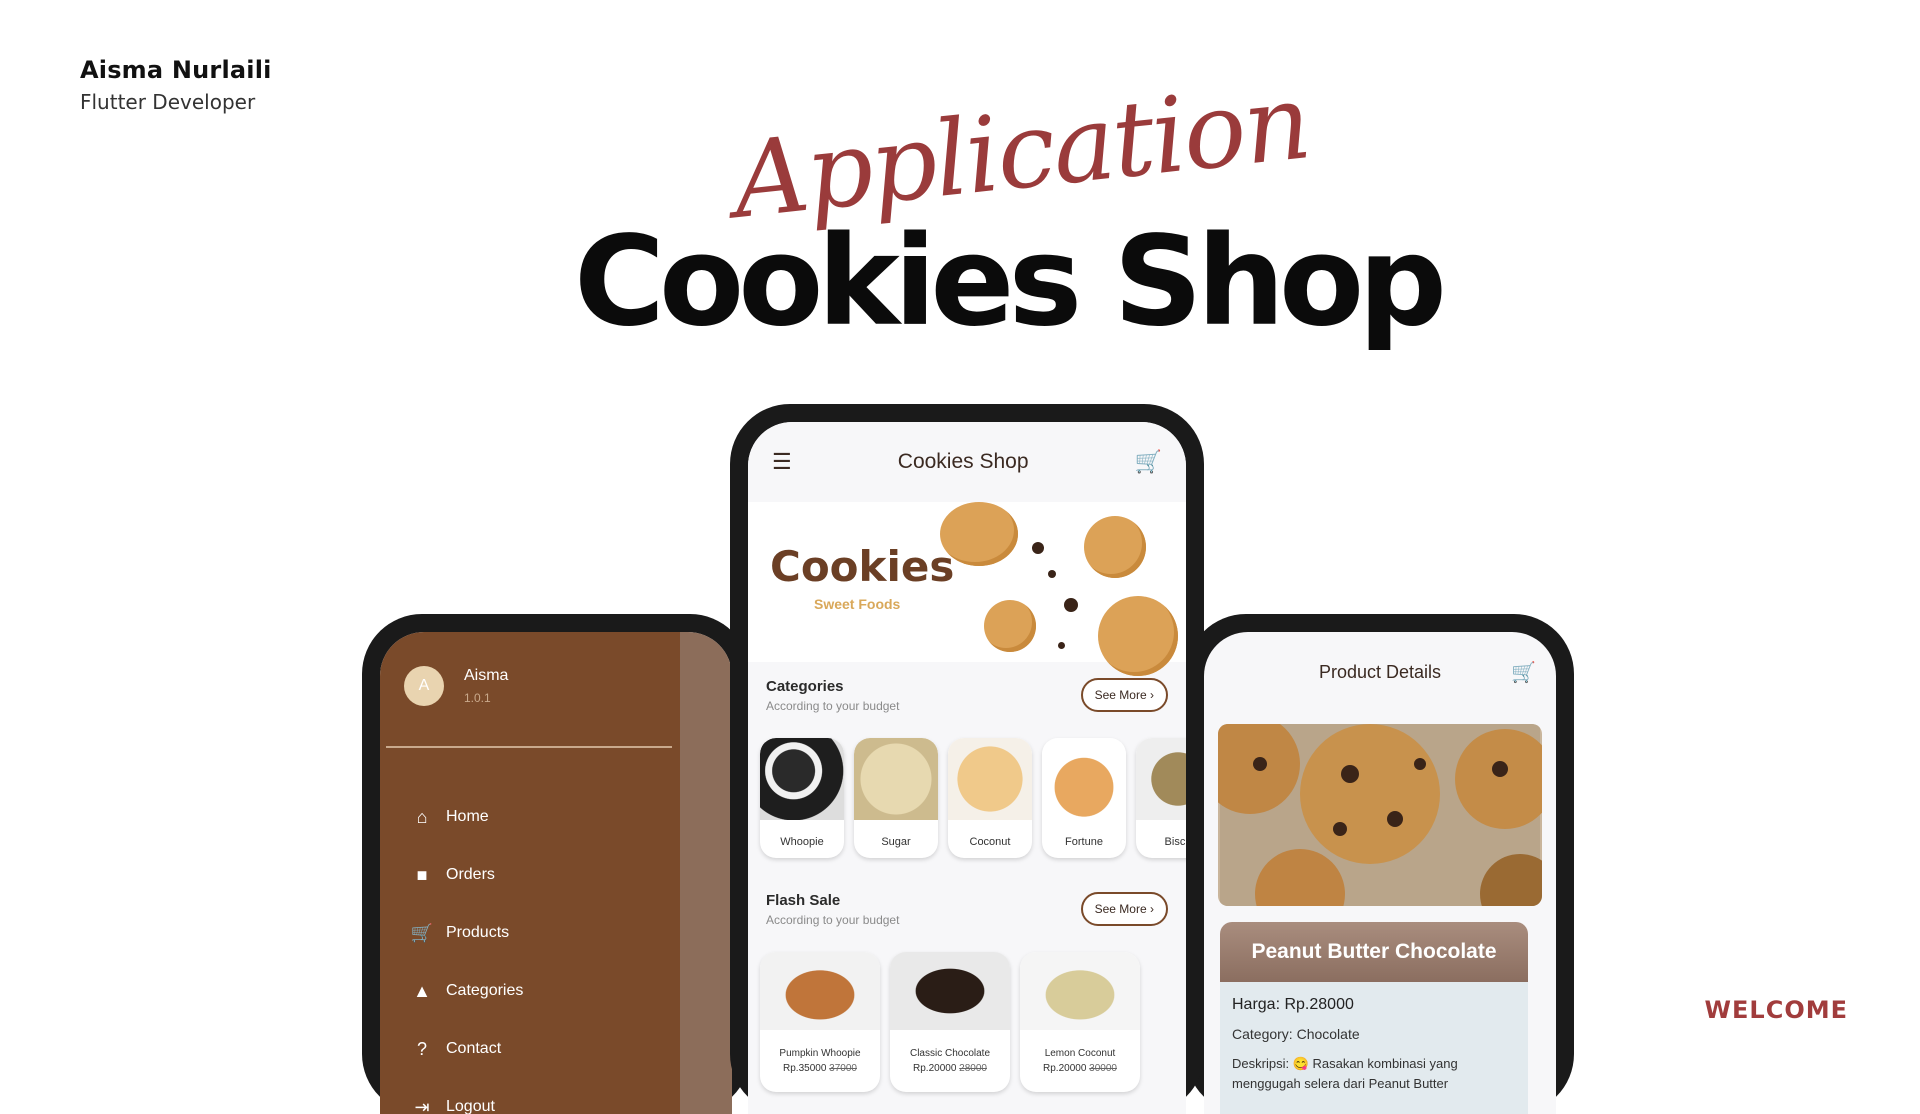  I want to click on category-card-coconut: Coconut, so click(990, 798).